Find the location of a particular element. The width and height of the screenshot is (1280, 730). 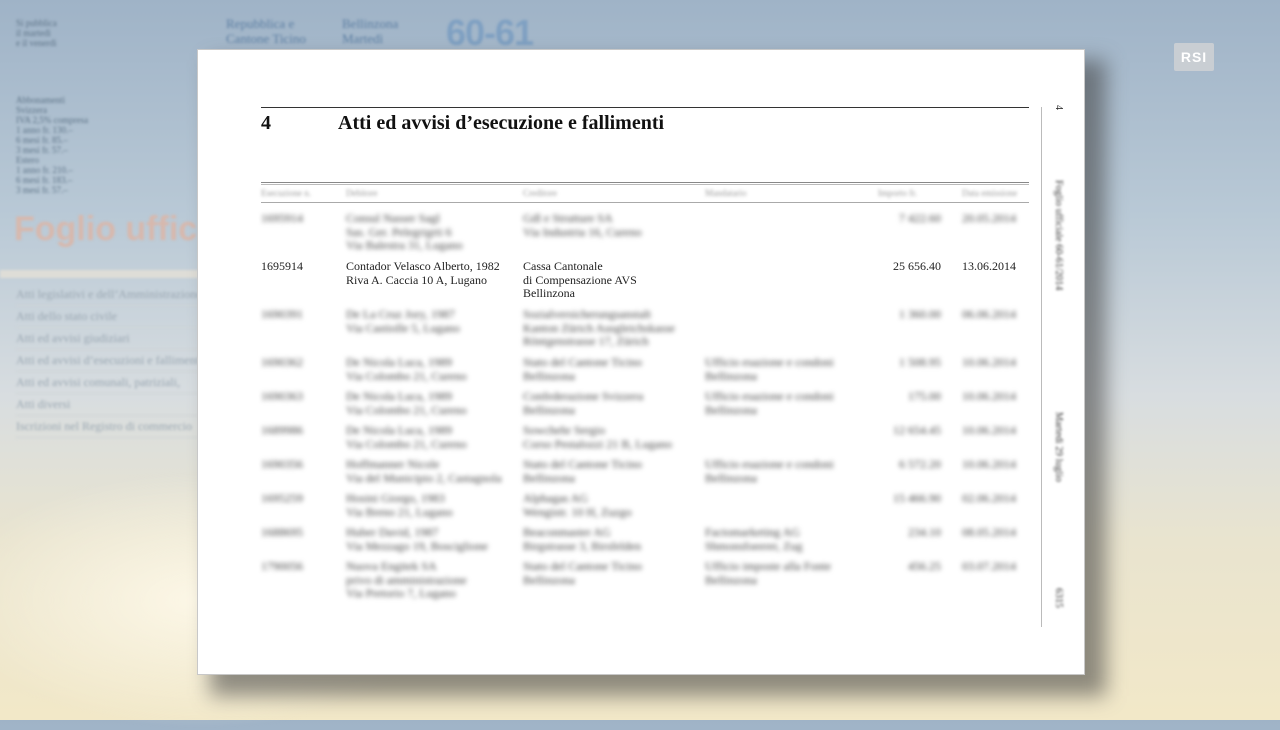

col-header-amount: Importo fr. is located at coordinates (897, 193).